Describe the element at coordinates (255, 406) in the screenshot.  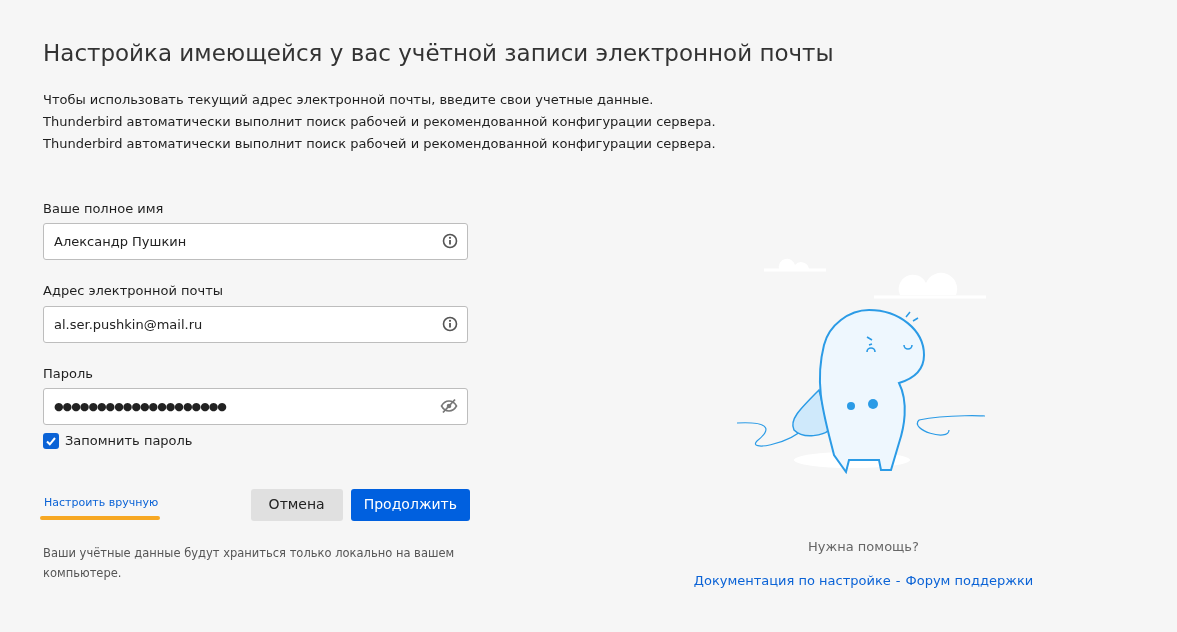
I see `password-field: ●●●●●●●●●●●●●●●●●●●●` at that location.